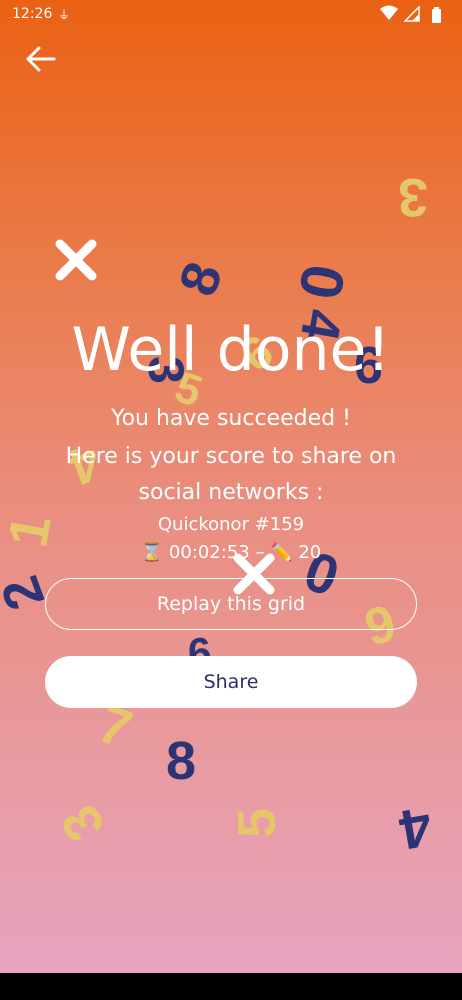 The image size is (462, 1000). Describe the element at coordinates (231, 986) in the screenshot. I see `navigation-bar` at that location.